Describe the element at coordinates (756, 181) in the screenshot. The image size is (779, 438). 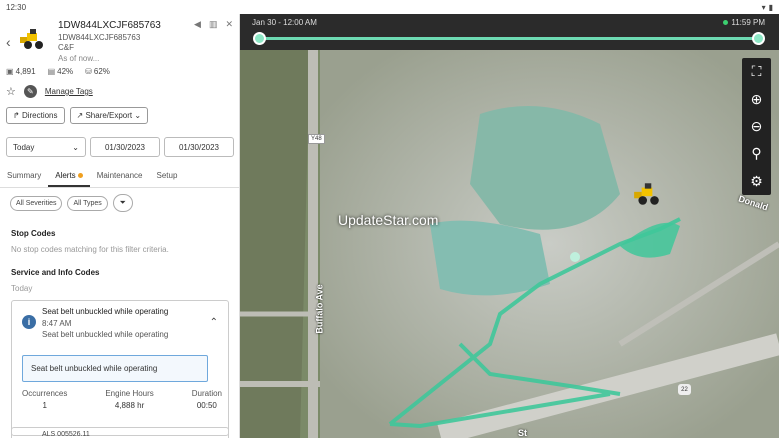
I see `settings-gear-icon: ⚙` at that location.